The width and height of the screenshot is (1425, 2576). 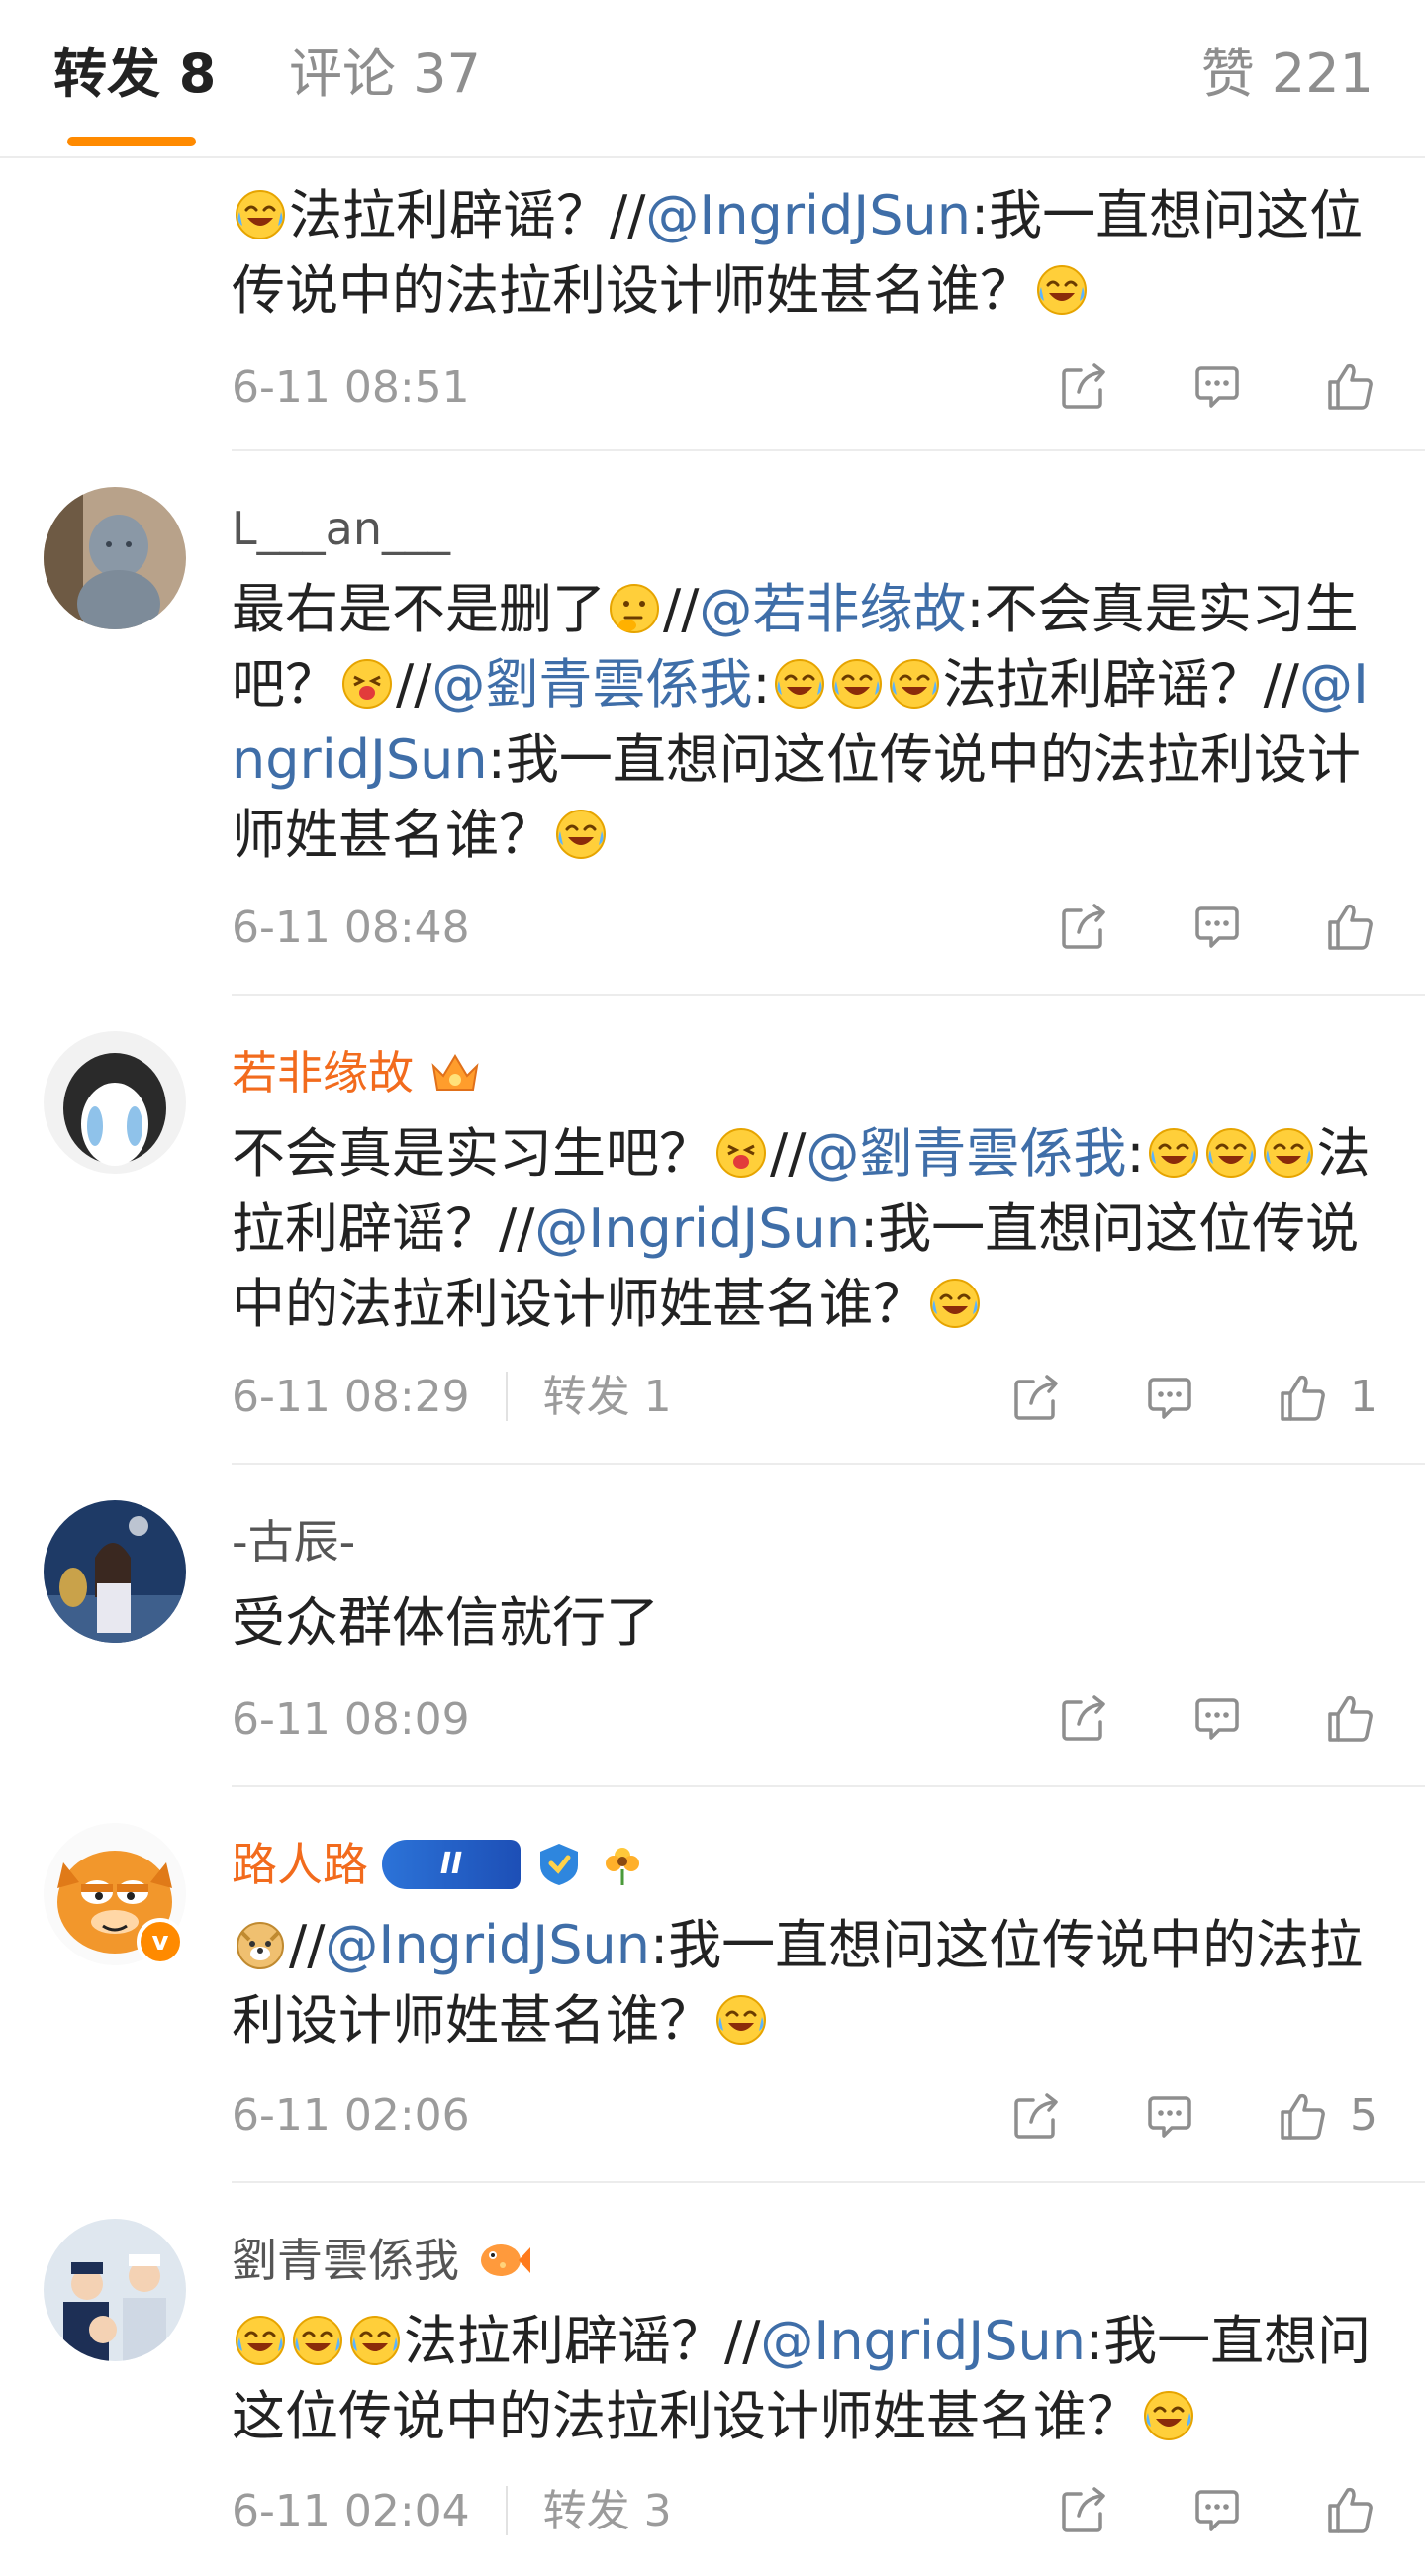 I want to click on username: -古辰-, so click(x=293, y=1542).